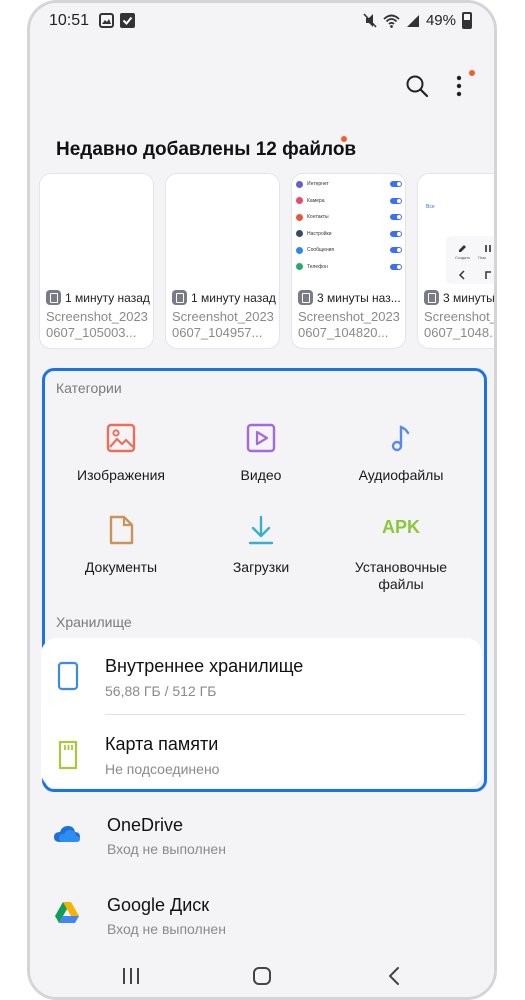 This screenshot has width=525, height=1000. Describe the element at coordinates (461, 275) in the screenshot. I see `preview-back-icon` at that location.